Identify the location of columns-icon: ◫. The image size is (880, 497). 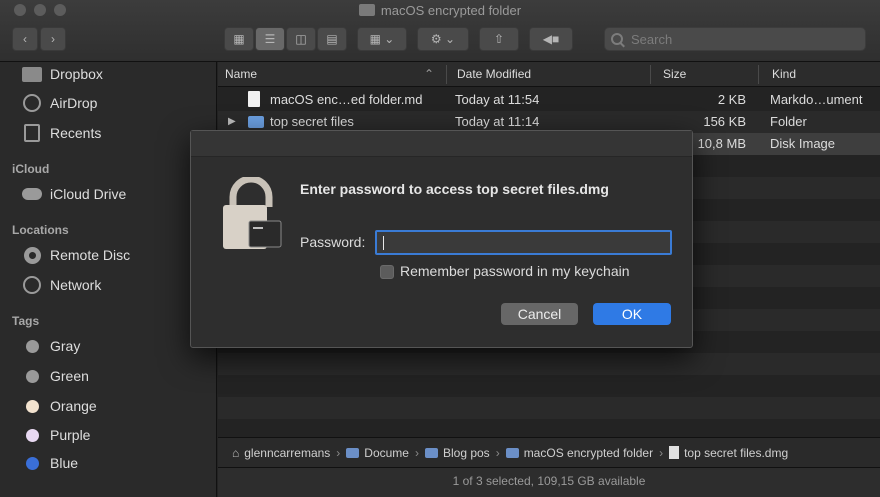
(301, 39).